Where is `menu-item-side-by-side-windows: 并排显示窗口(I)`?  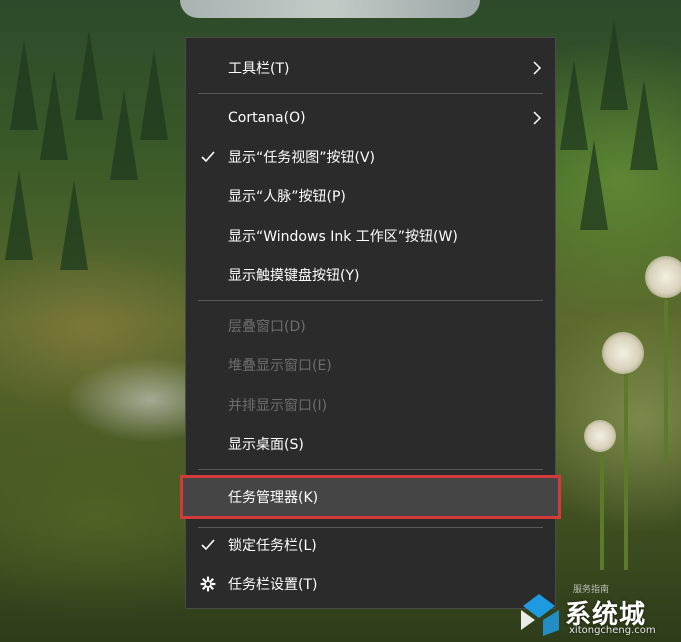
menu-item-side-by-side-windows: 并排显示窗口(I) is located at coordinates (370, 405).